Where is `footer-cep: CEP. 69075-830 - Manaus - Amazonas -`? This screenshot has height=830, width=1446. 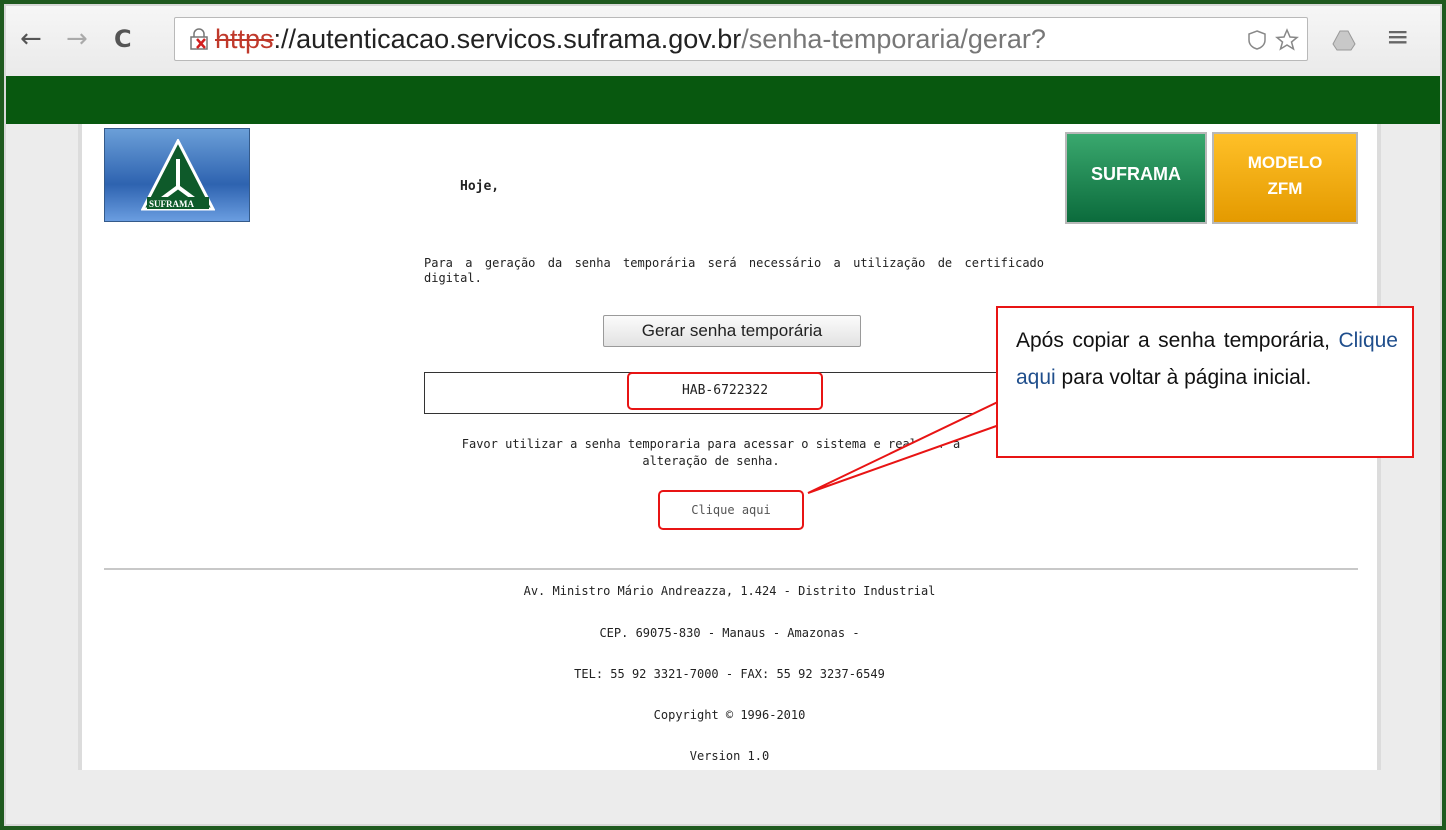
footer-cep: CEP. 69075-830 - Manaus - Amazonas - is located at coordinates (729, 633).